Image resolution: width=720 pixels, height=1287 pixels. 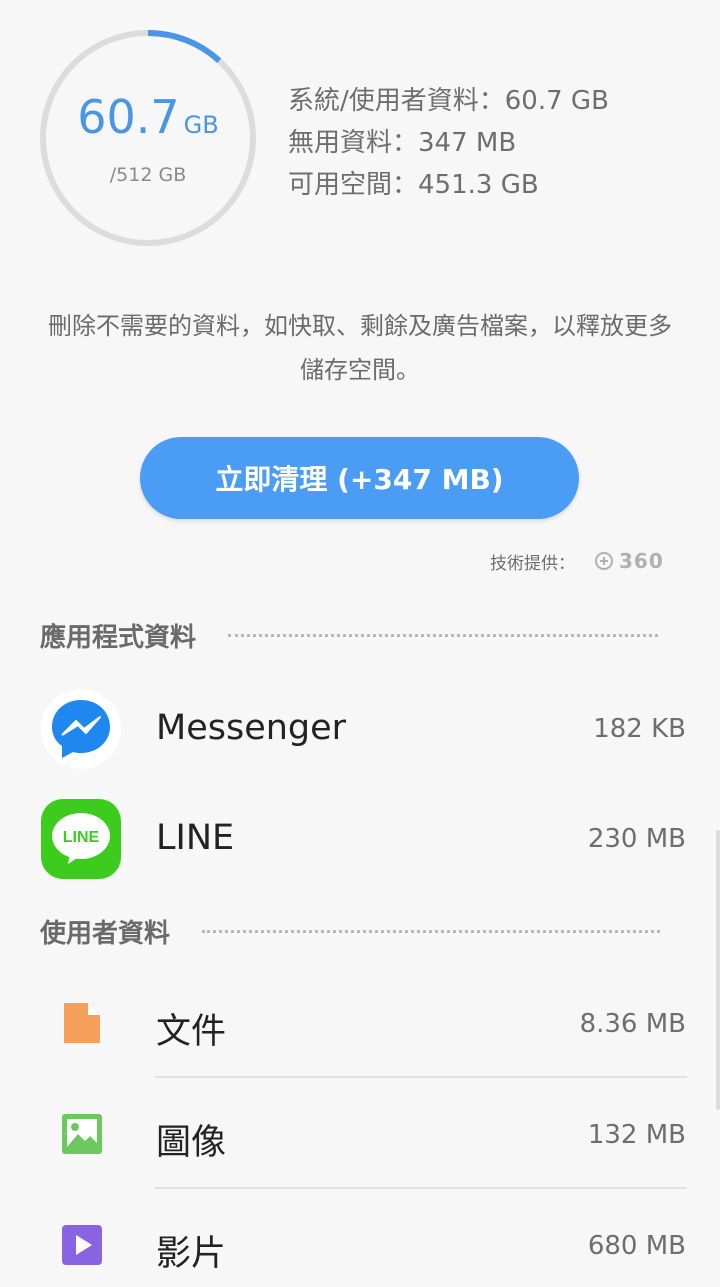 I want to click on total-storage: /512 GB, so click(x=148, y=175).